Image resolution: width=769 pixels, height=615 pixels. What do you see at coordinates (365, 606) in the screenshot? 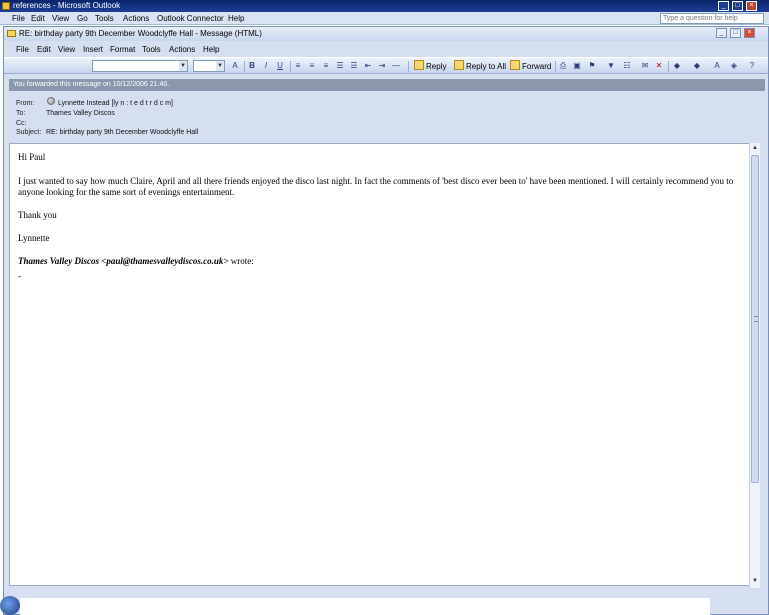
I see `bottom-strip` at bounding box center [365, 606].